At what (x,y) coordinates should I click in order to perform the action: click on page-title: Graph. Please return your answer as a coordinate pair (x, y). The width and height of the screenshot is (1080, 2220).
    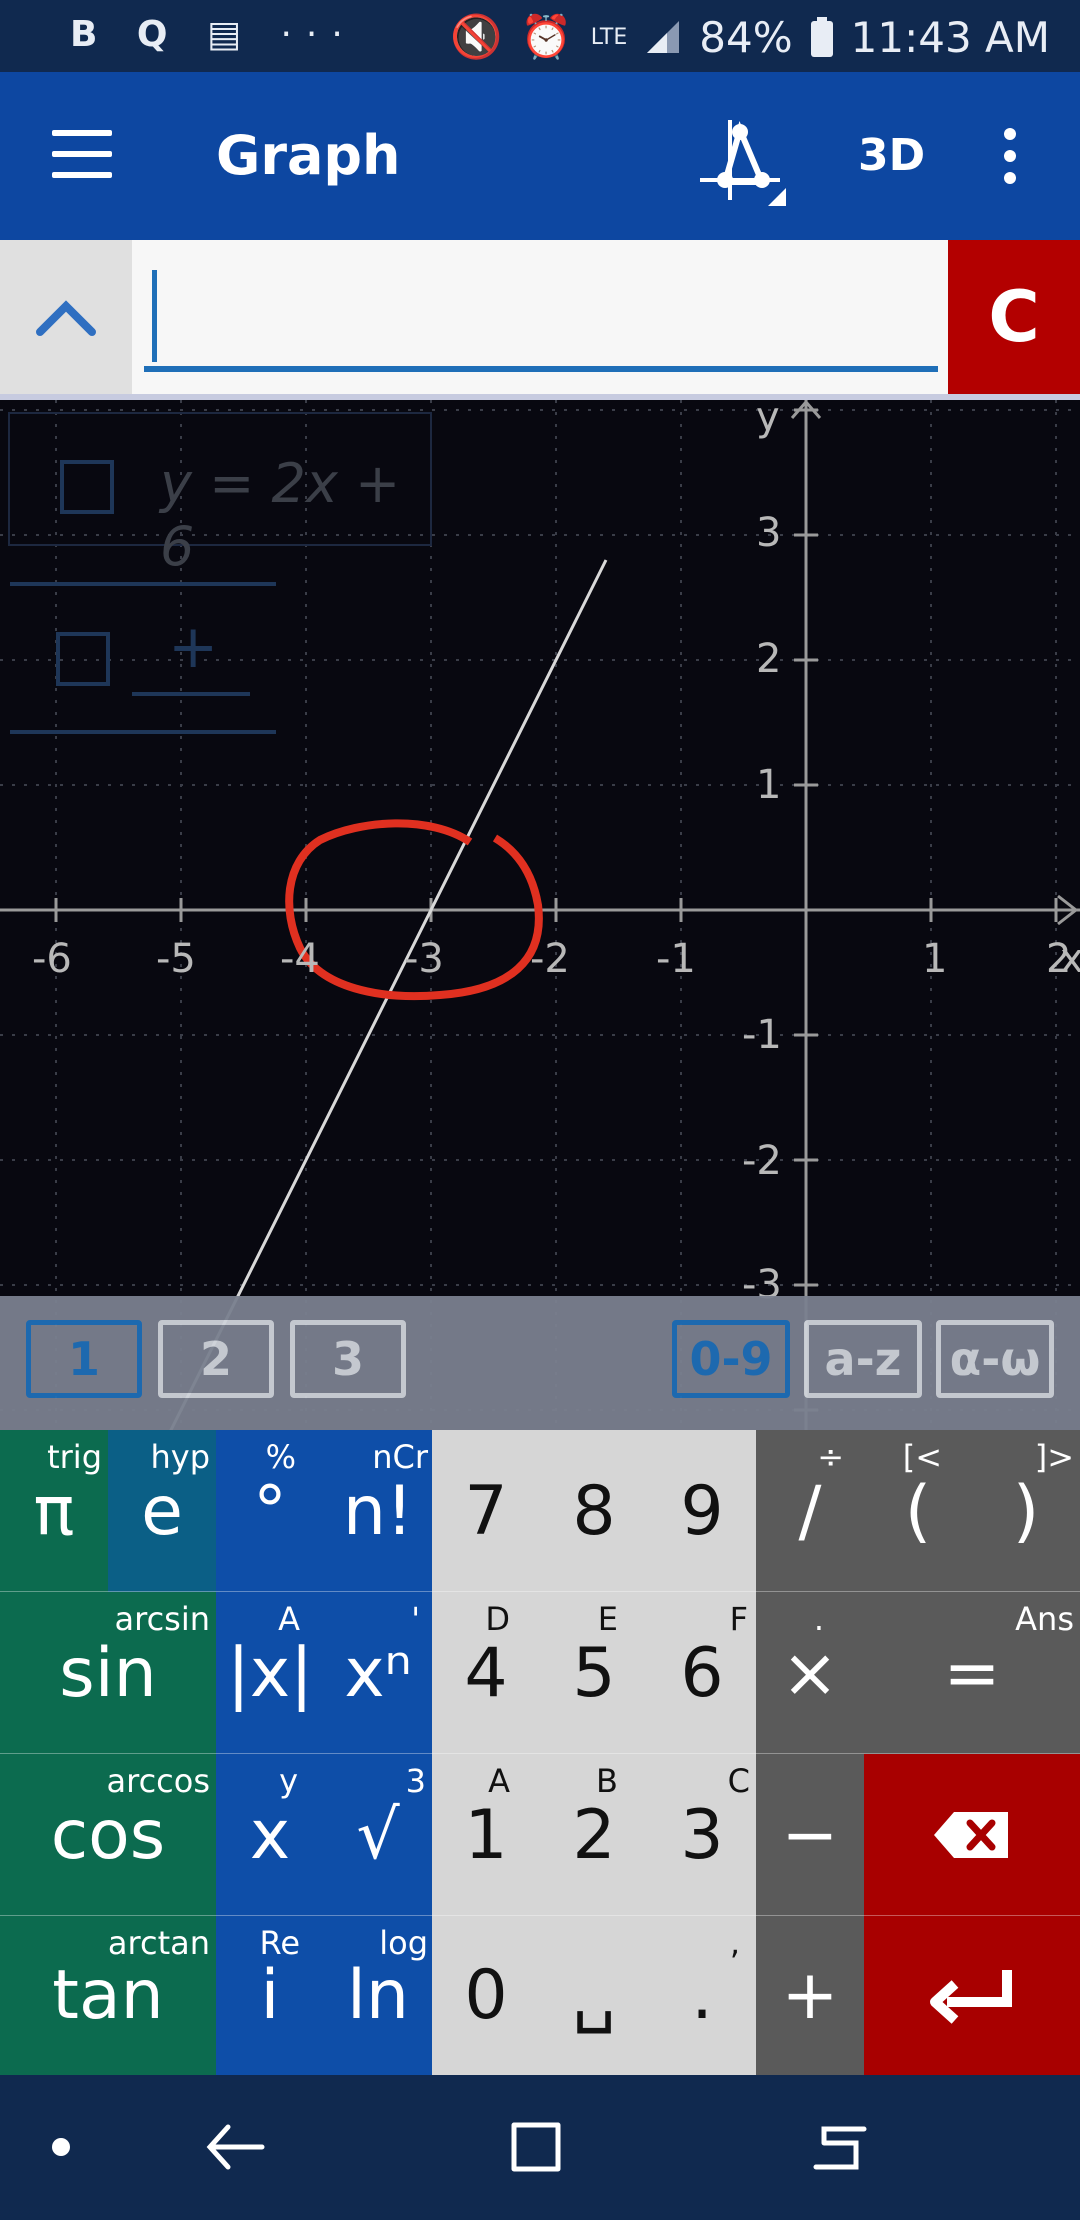
    Looking at the image, I should click on (308, 155).